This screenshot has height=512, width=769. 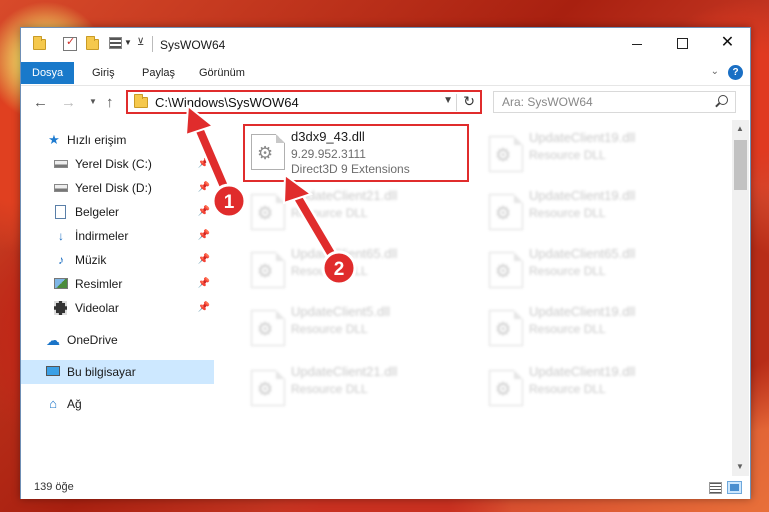 I want to click on scroll-up-icon: ▲, so click(x=740, y=128).